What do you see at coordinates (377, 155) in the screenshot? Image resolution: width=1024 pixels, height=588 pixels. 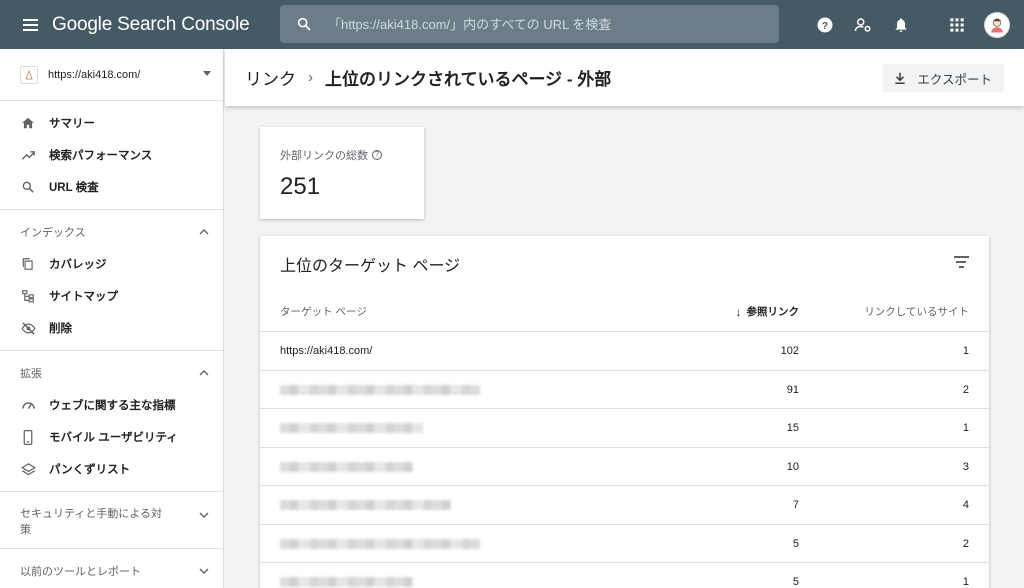 I see `help-outline-icon: ?` at bounding box center [377, 155].